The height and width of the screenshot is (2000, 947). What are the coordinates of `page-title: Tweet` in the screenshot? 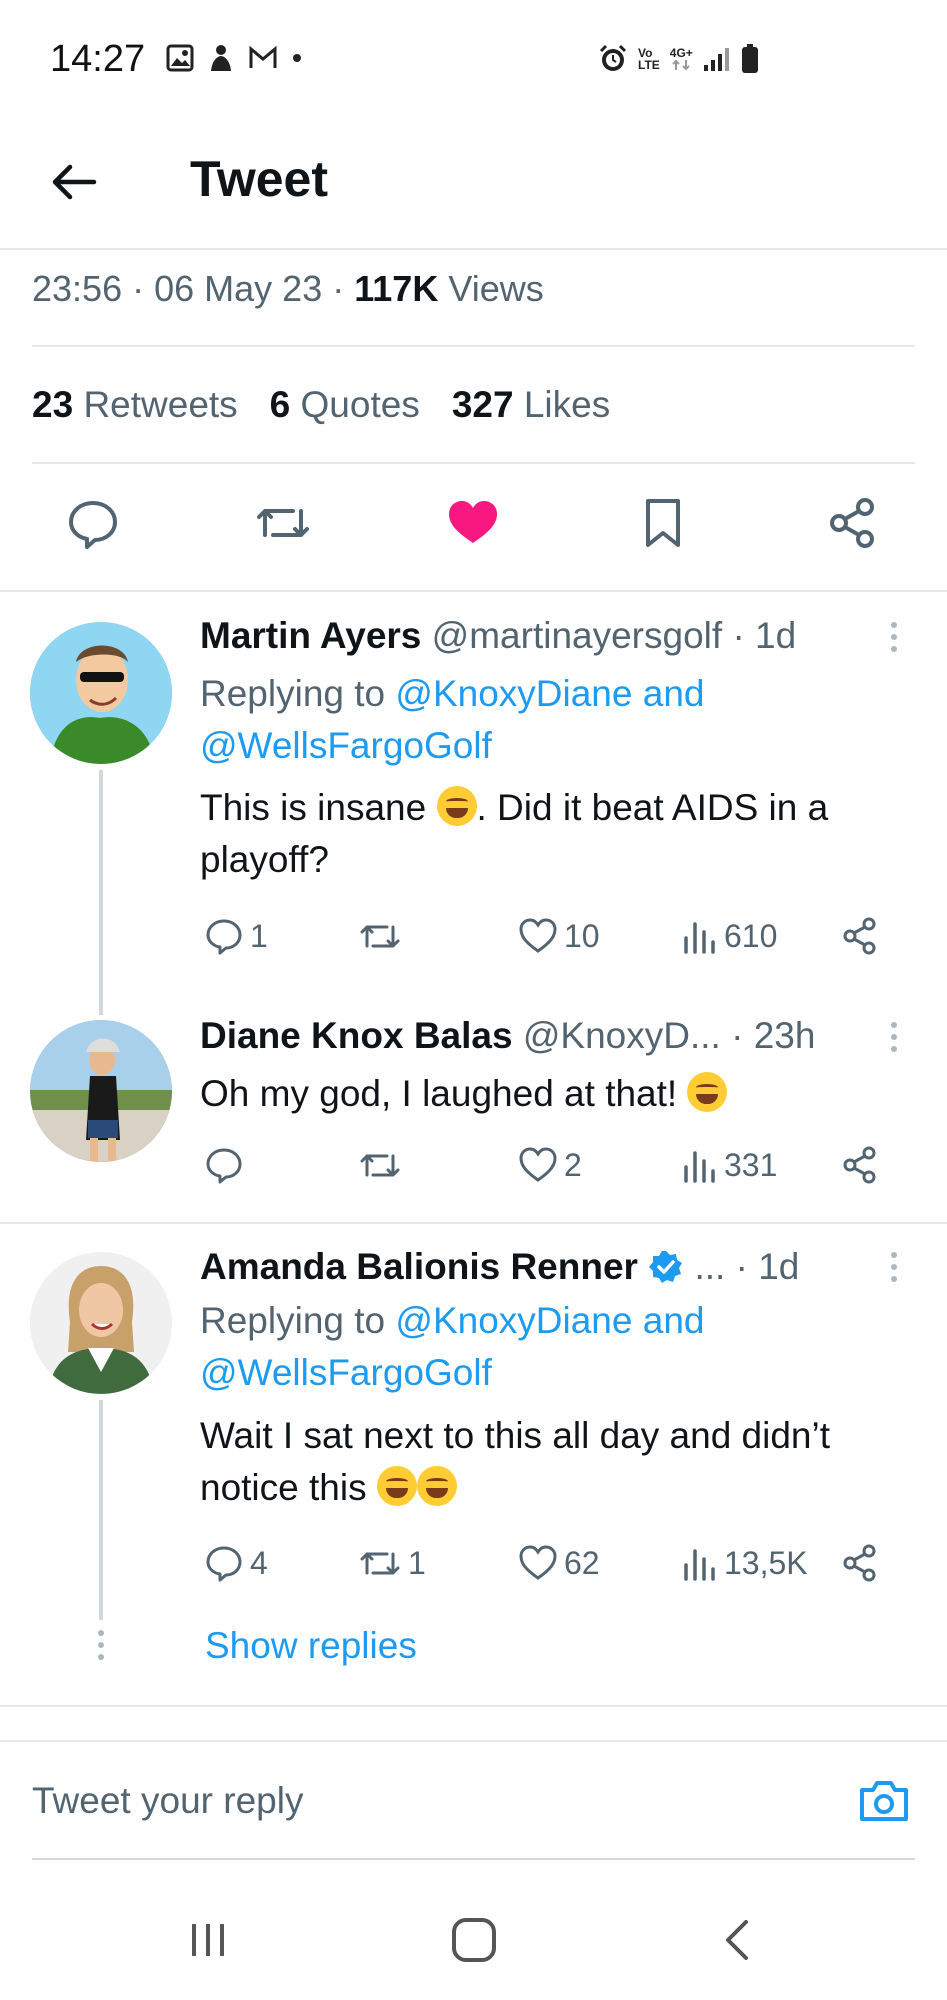 It's located at (259, 179).